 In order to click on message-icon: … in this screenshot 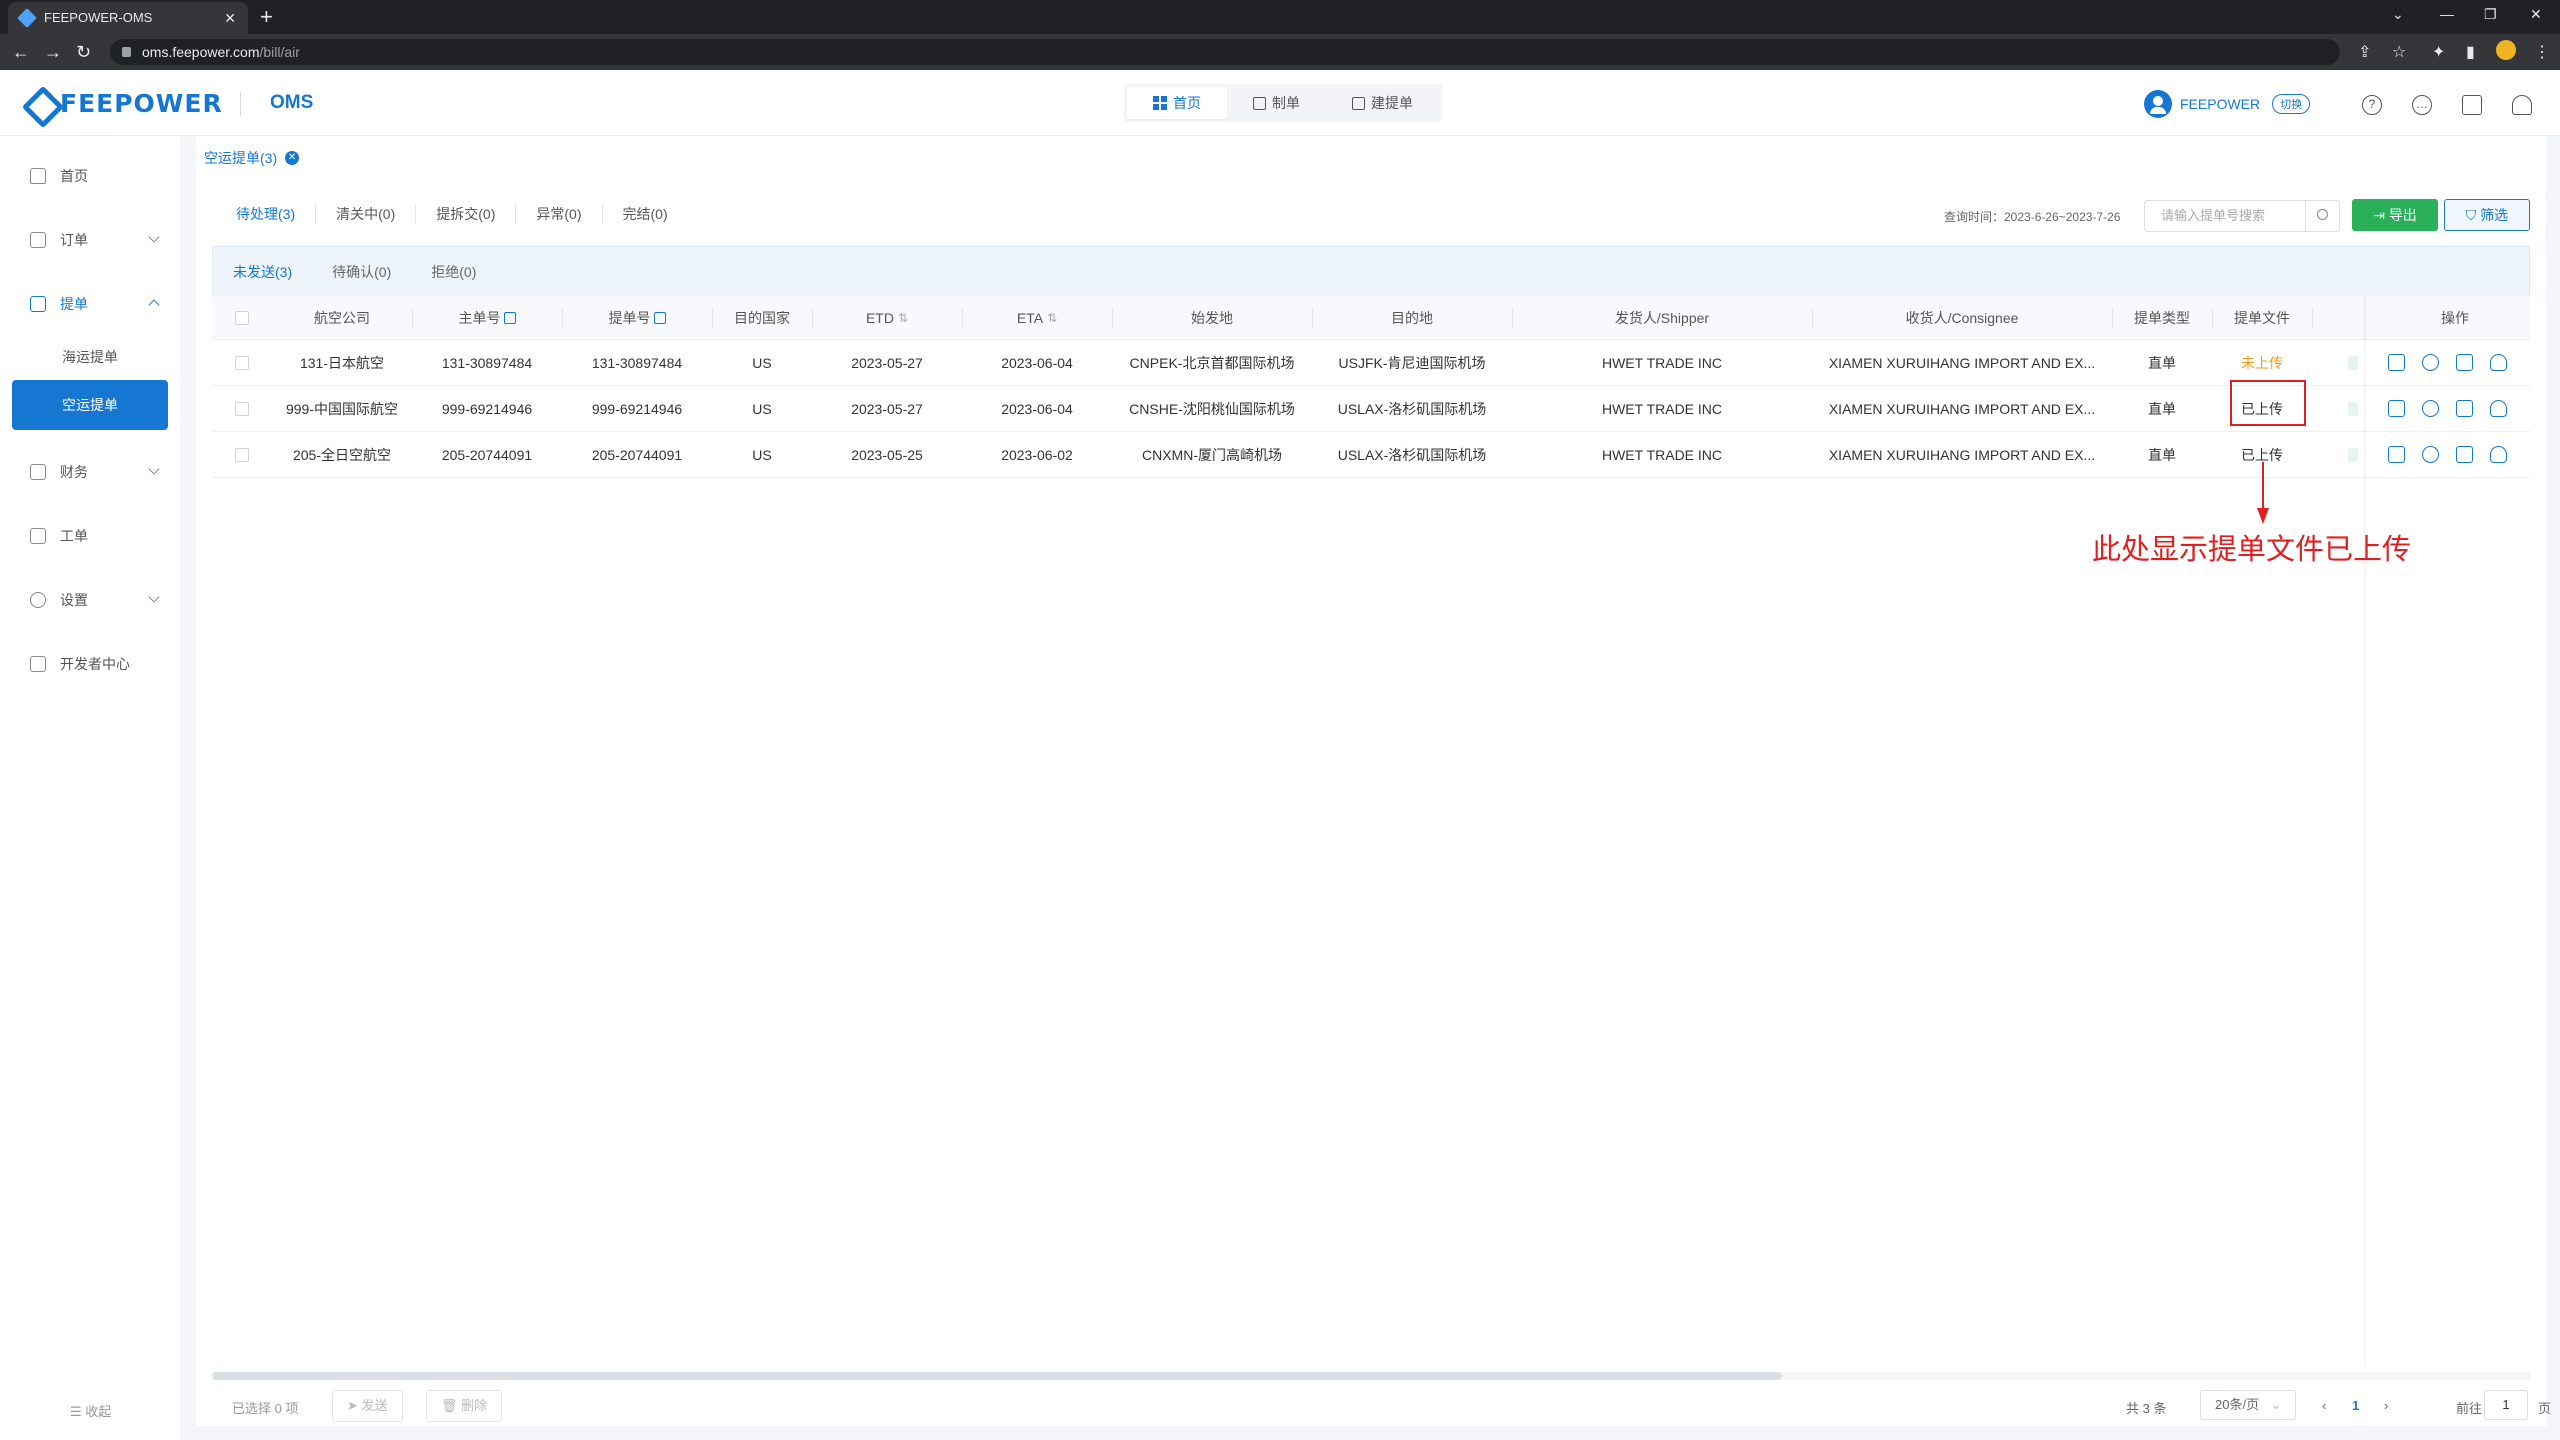, I will do `click(2422, 105)`.